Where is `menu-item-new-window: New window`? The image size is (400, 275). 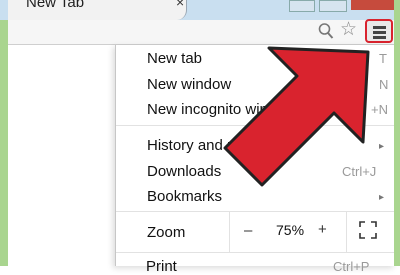
menu-item-new-window: New window is located at coordinates (189, 84).